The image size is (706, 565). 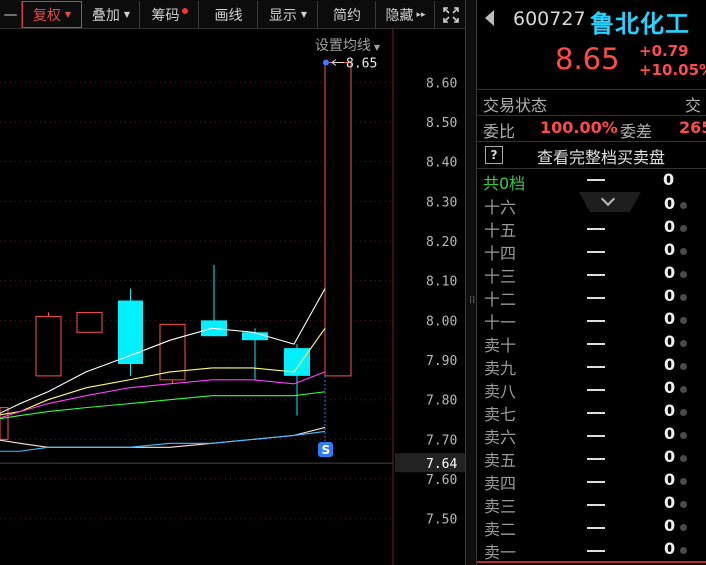 I want to click on orderbook-level-row: 卖十 0, so click(x=591, y=343).